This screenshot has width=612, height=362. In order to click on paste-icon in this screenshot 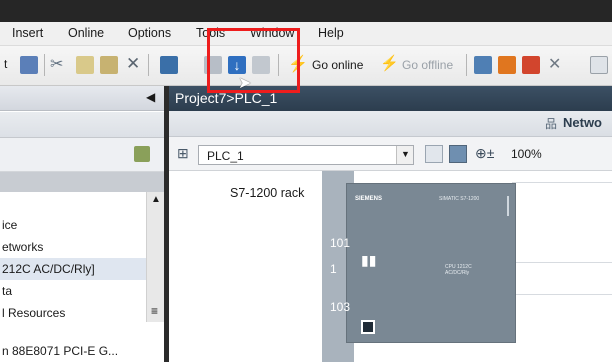, I will do `click(109, 65)`.